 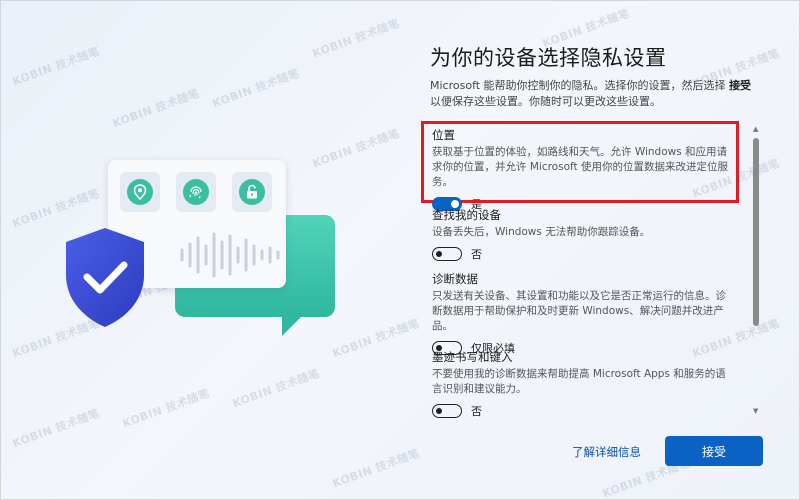 I want to click on scroll-up-arrow-icon: ▲, so click(x=755, y=129).